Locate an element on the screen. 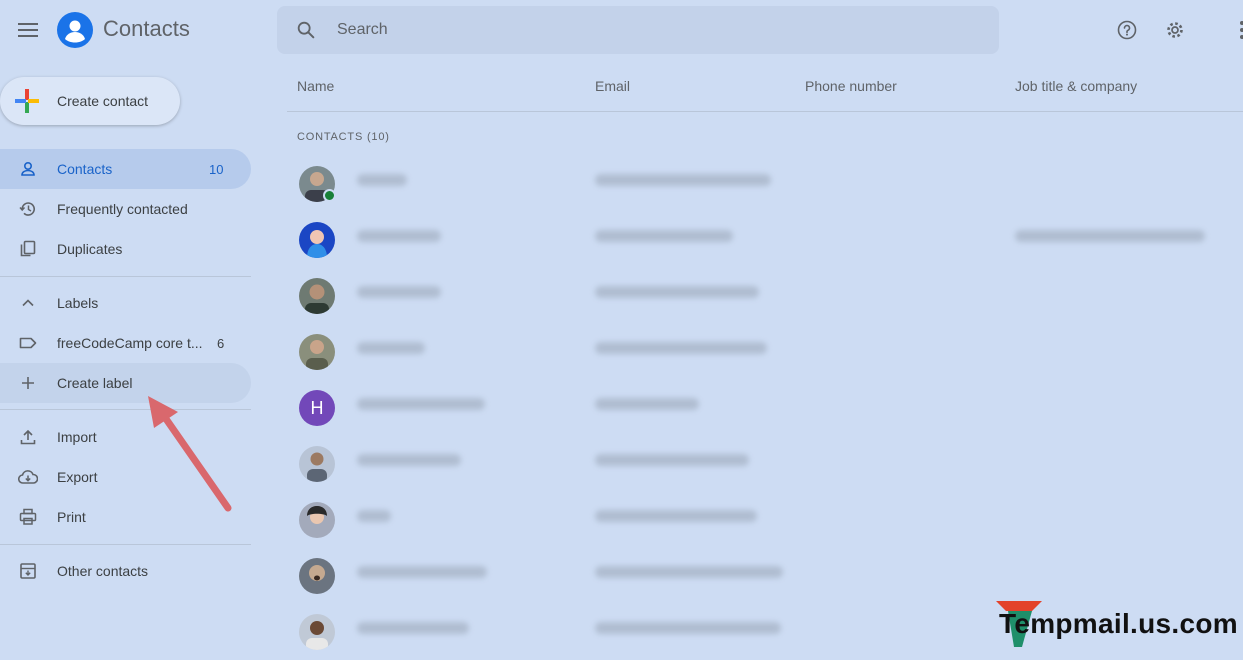 This screenshot has width=1243, height=660. chevron-up-icon is located at coordinates (28, 303).